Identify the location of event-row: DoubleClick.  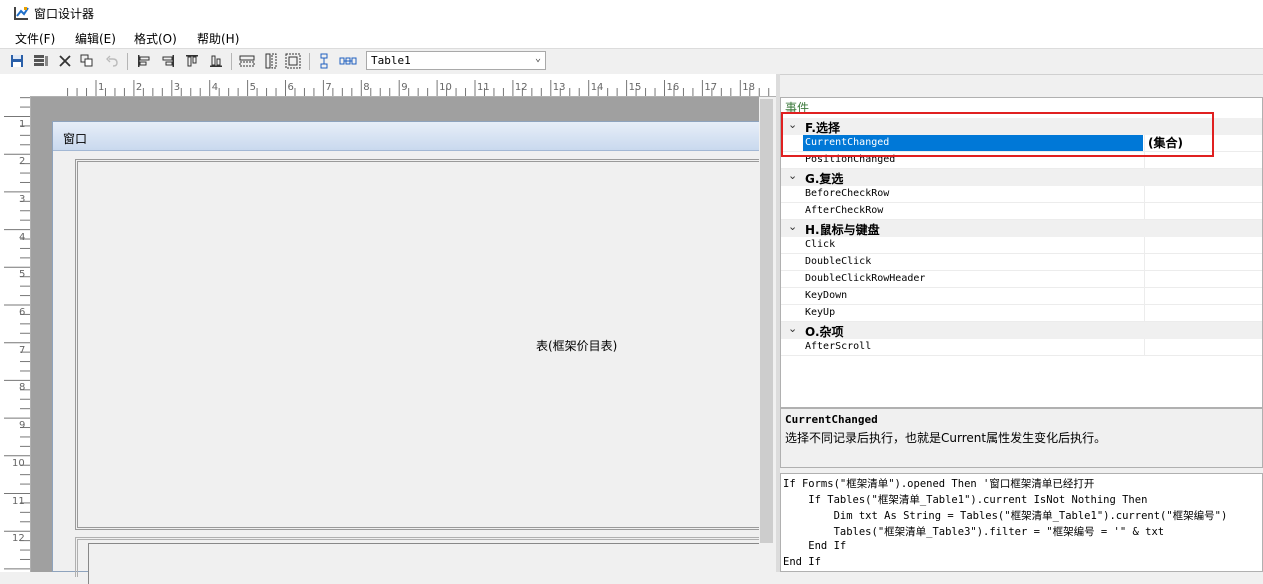
(1021, 262).